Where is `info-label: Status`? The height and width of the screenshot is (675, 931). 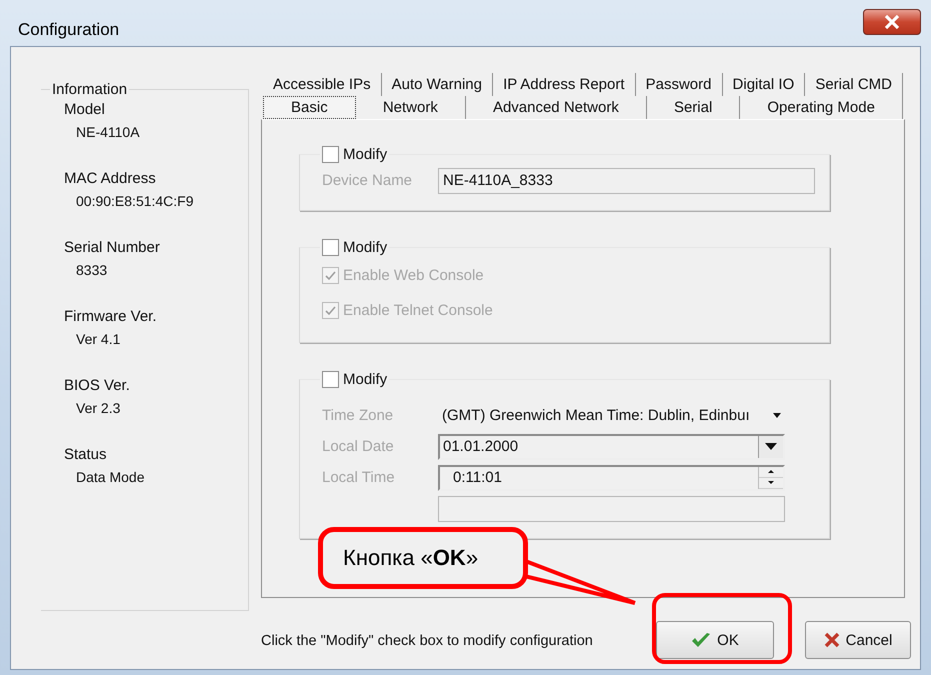
info-label: Status is located at coordinates (86, 455).